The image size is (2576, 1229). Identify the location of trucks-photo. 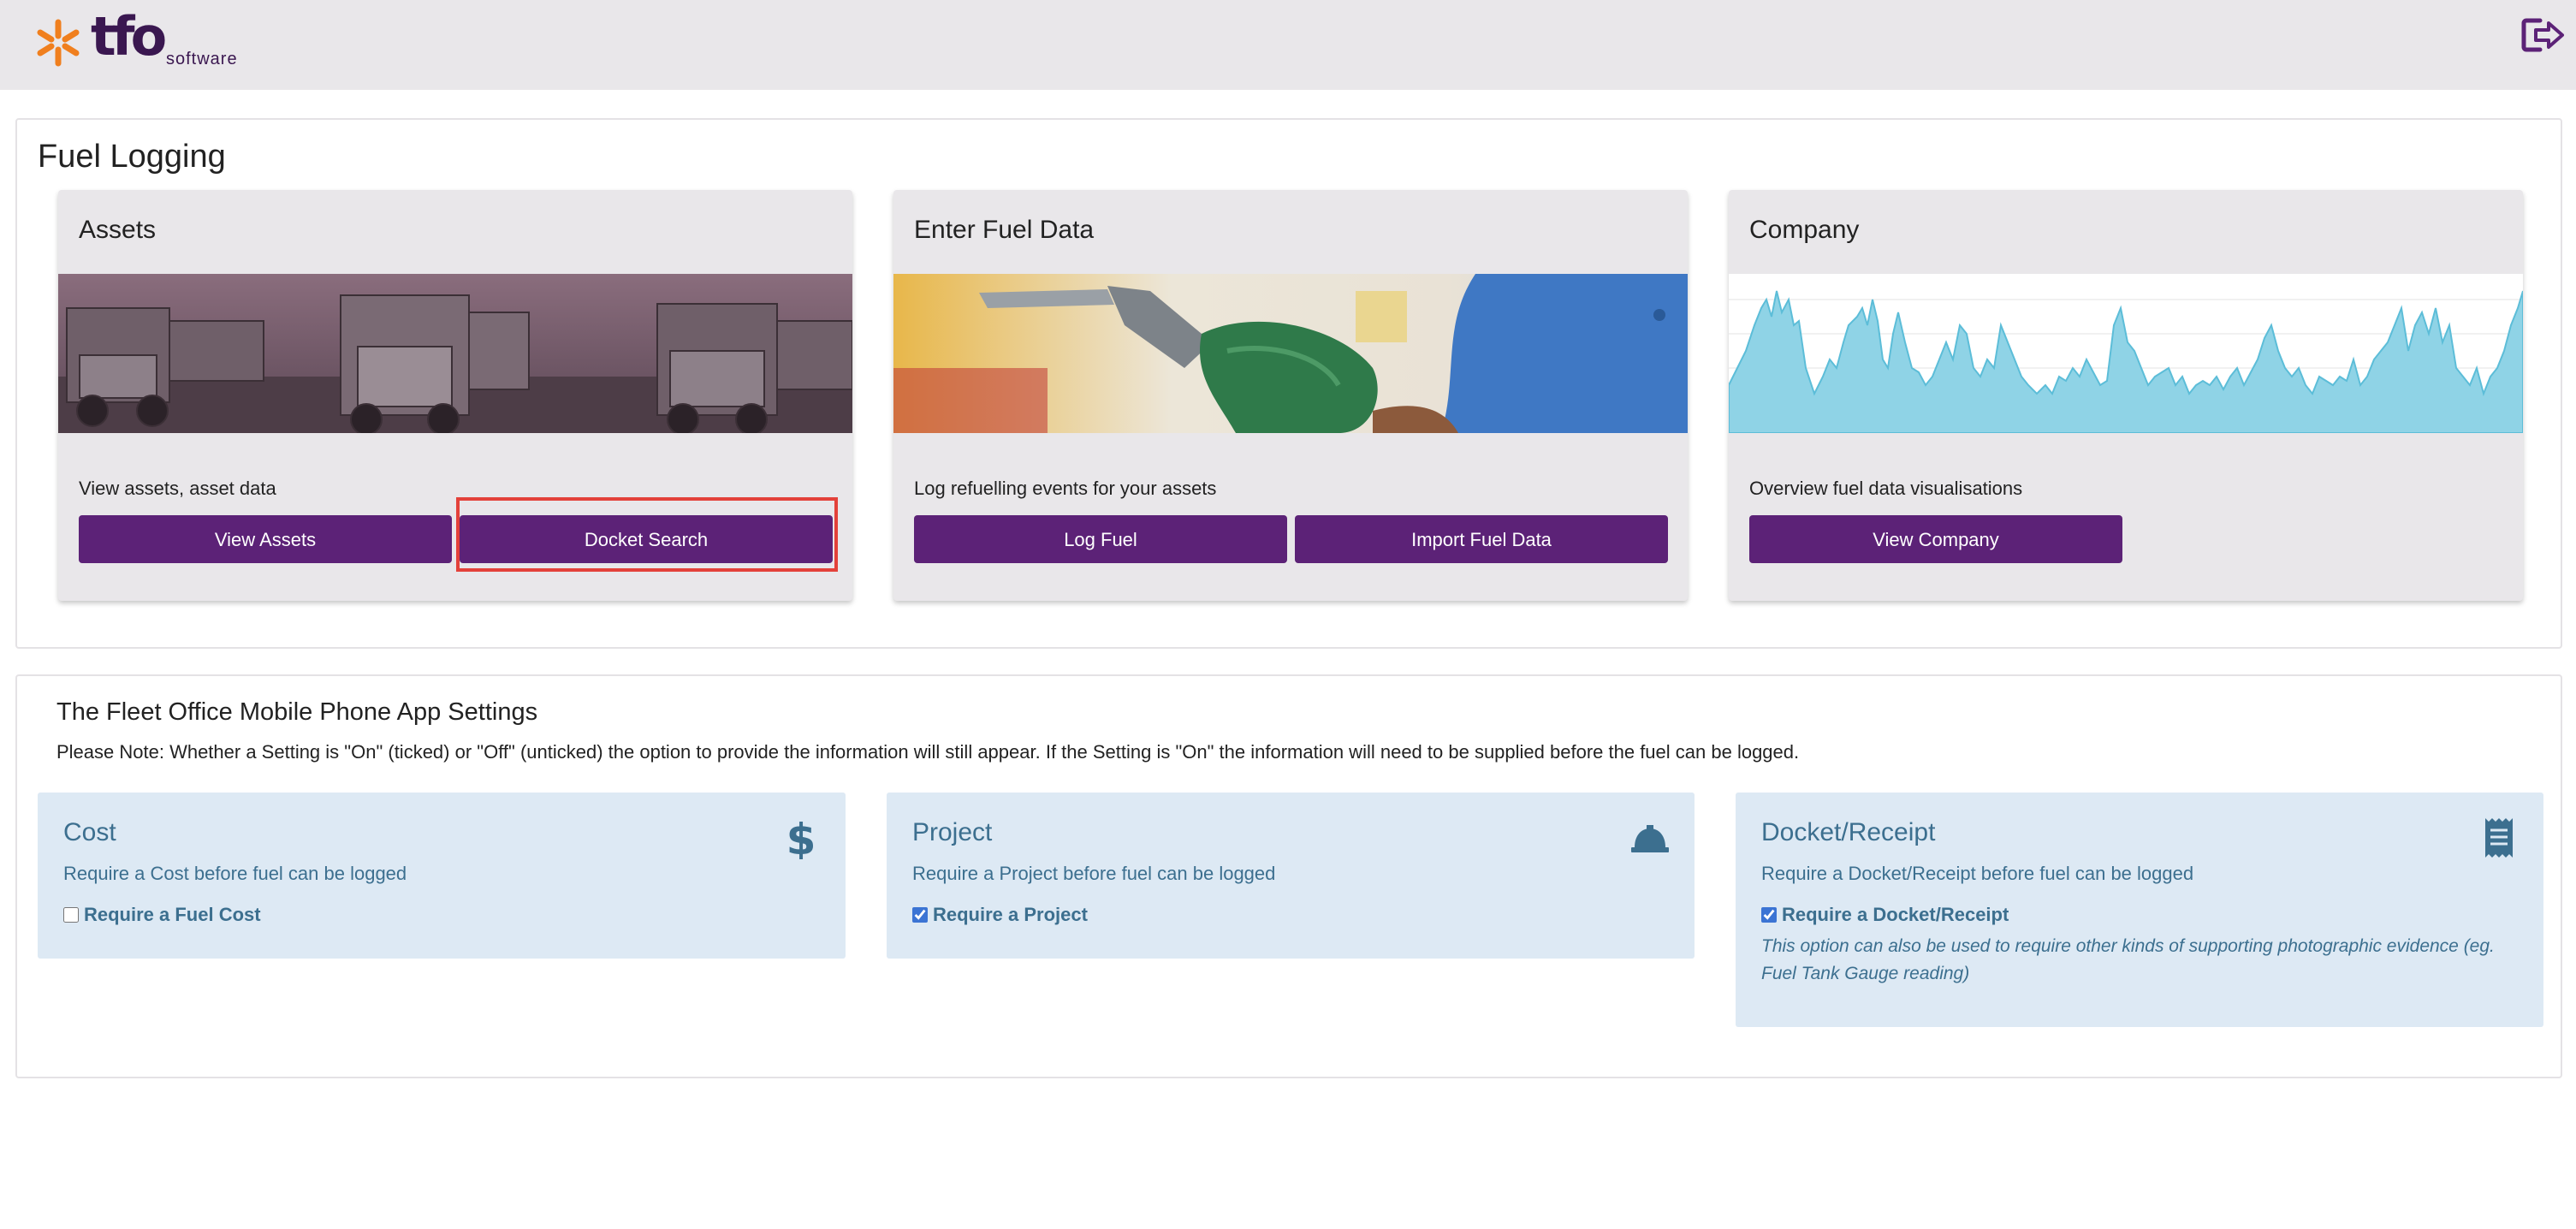
(455, 353).